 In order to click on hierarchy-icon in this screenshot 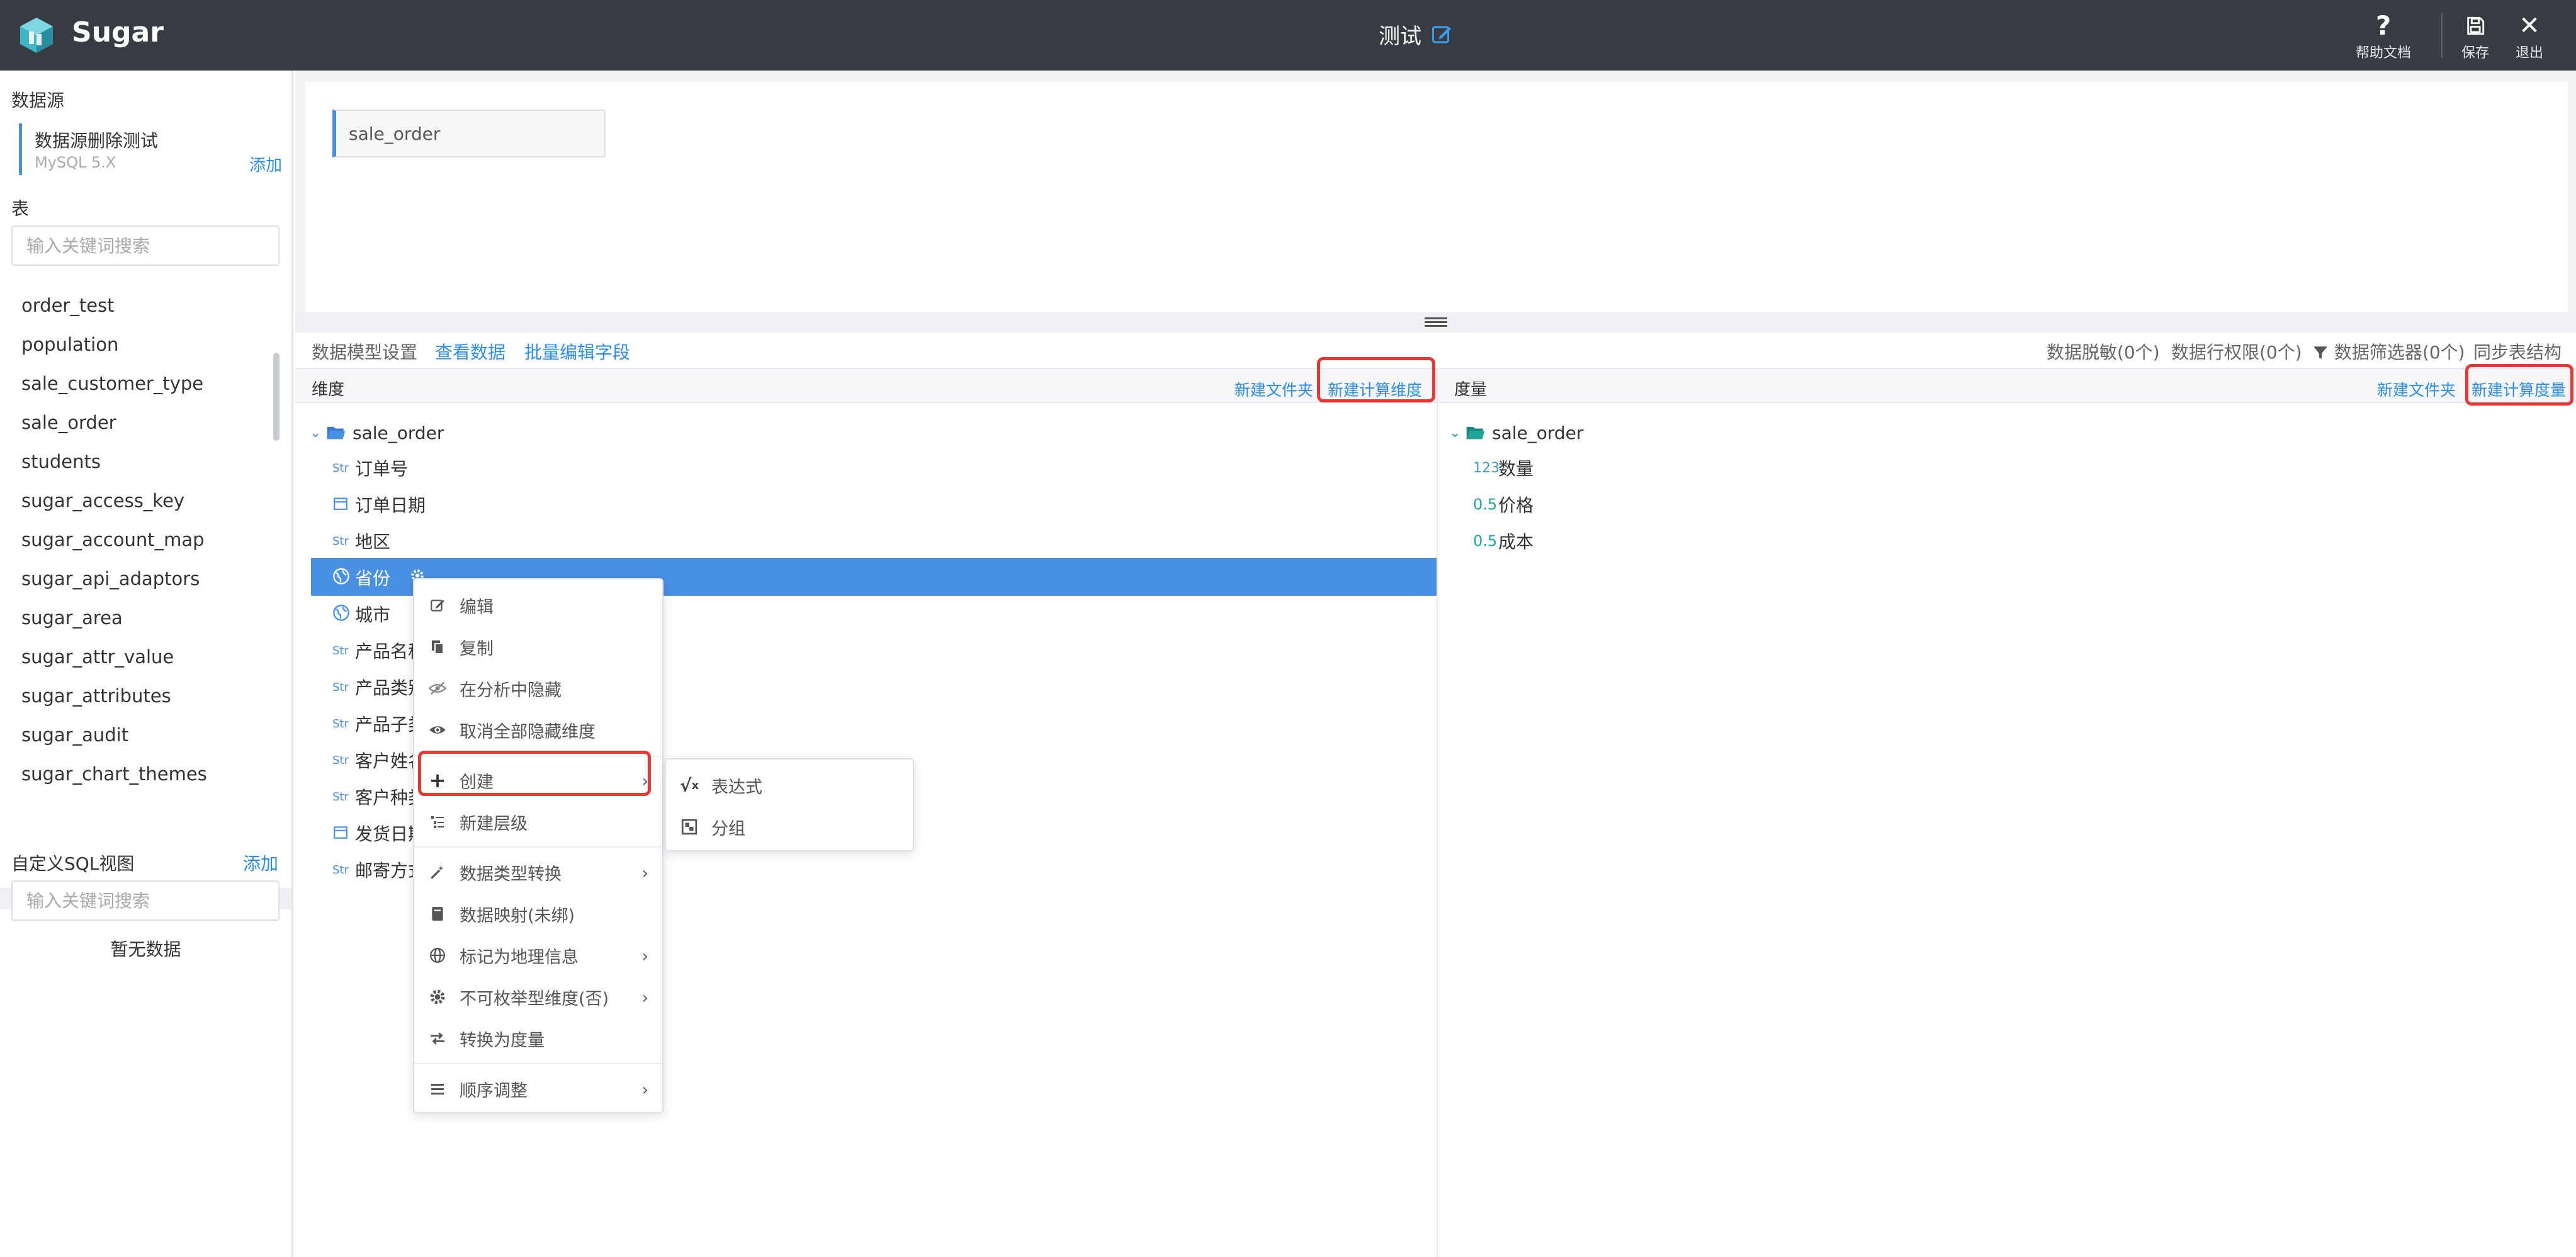, I will do `click(437, 822)`.